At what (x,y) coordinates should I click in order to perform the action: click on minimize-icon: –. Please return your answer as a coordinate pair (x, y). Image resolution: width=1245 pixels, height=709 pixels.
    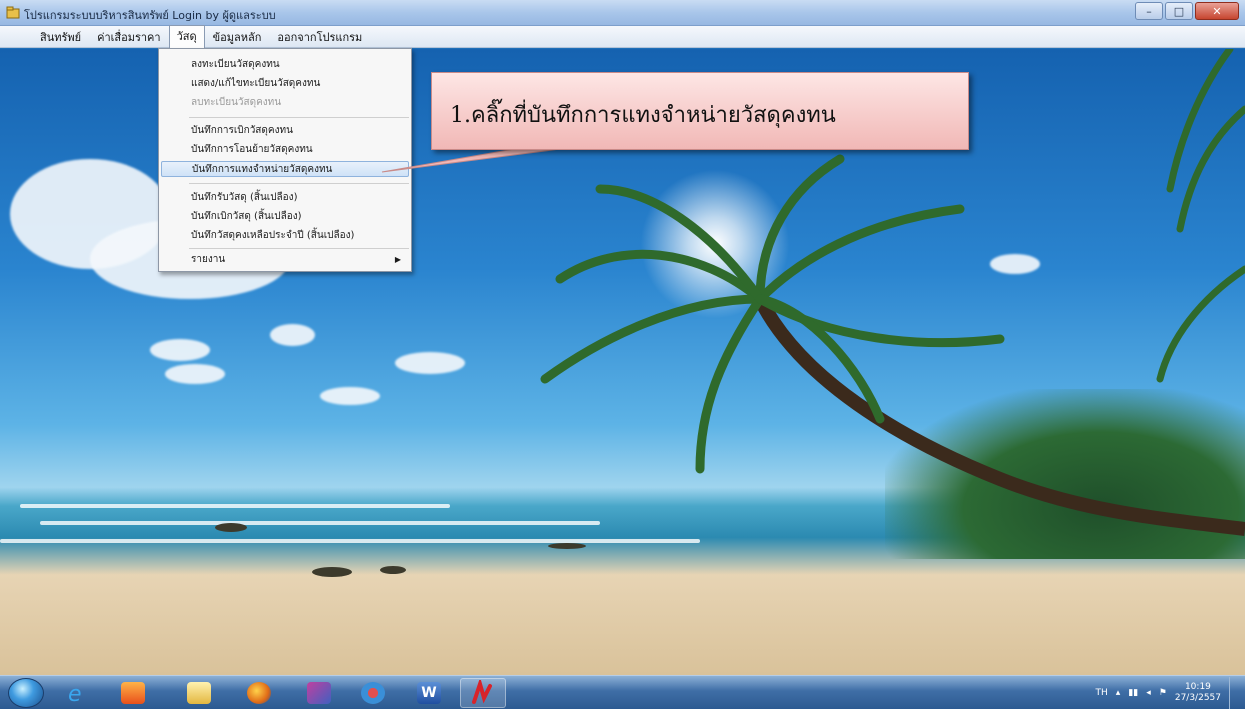
    Looking at the image, I should click on (1149, 11).